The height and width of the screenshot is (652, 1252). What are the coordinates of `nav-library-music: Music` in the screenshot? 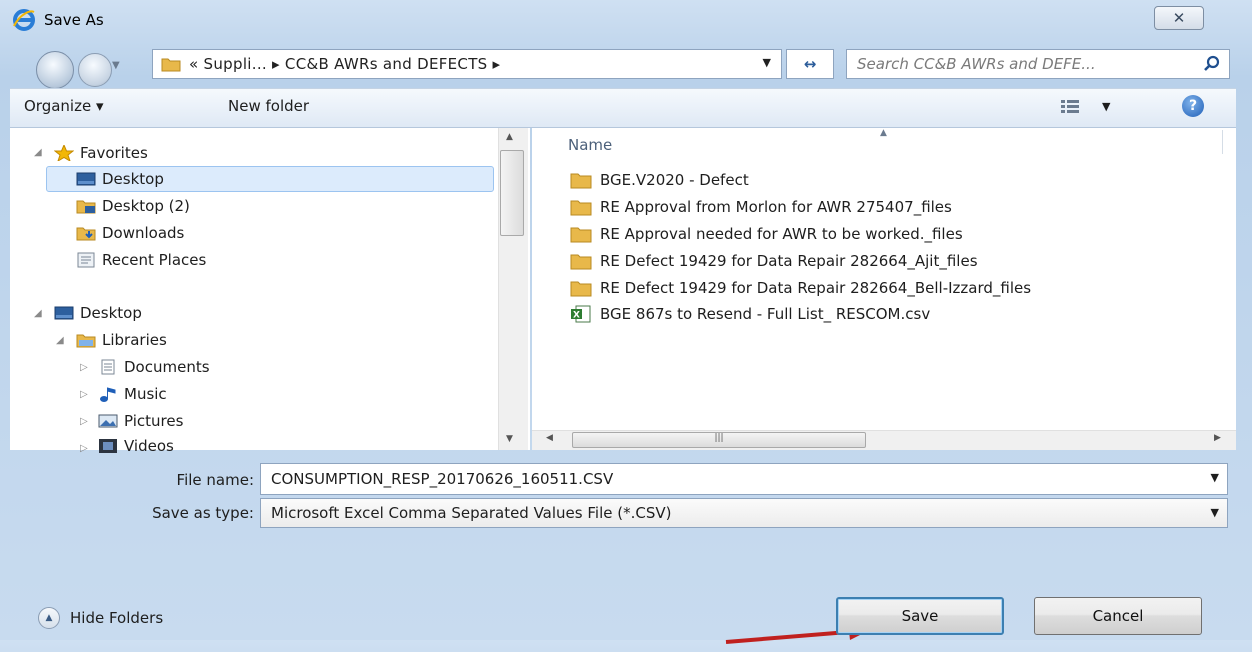 It's located at (132, 394).